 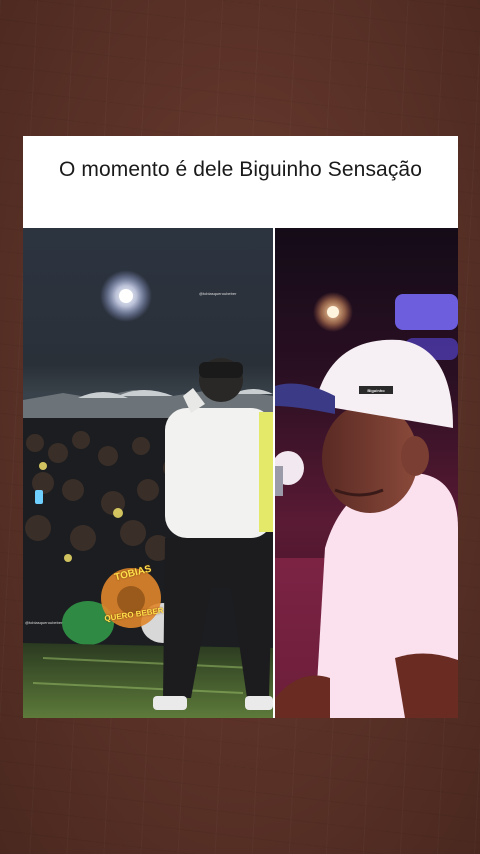 What do you see at coordinates (218, 293) in the screenshot?
I see `watermark-top: @tobiasqueroubeber` at bounding box center [218, 293].